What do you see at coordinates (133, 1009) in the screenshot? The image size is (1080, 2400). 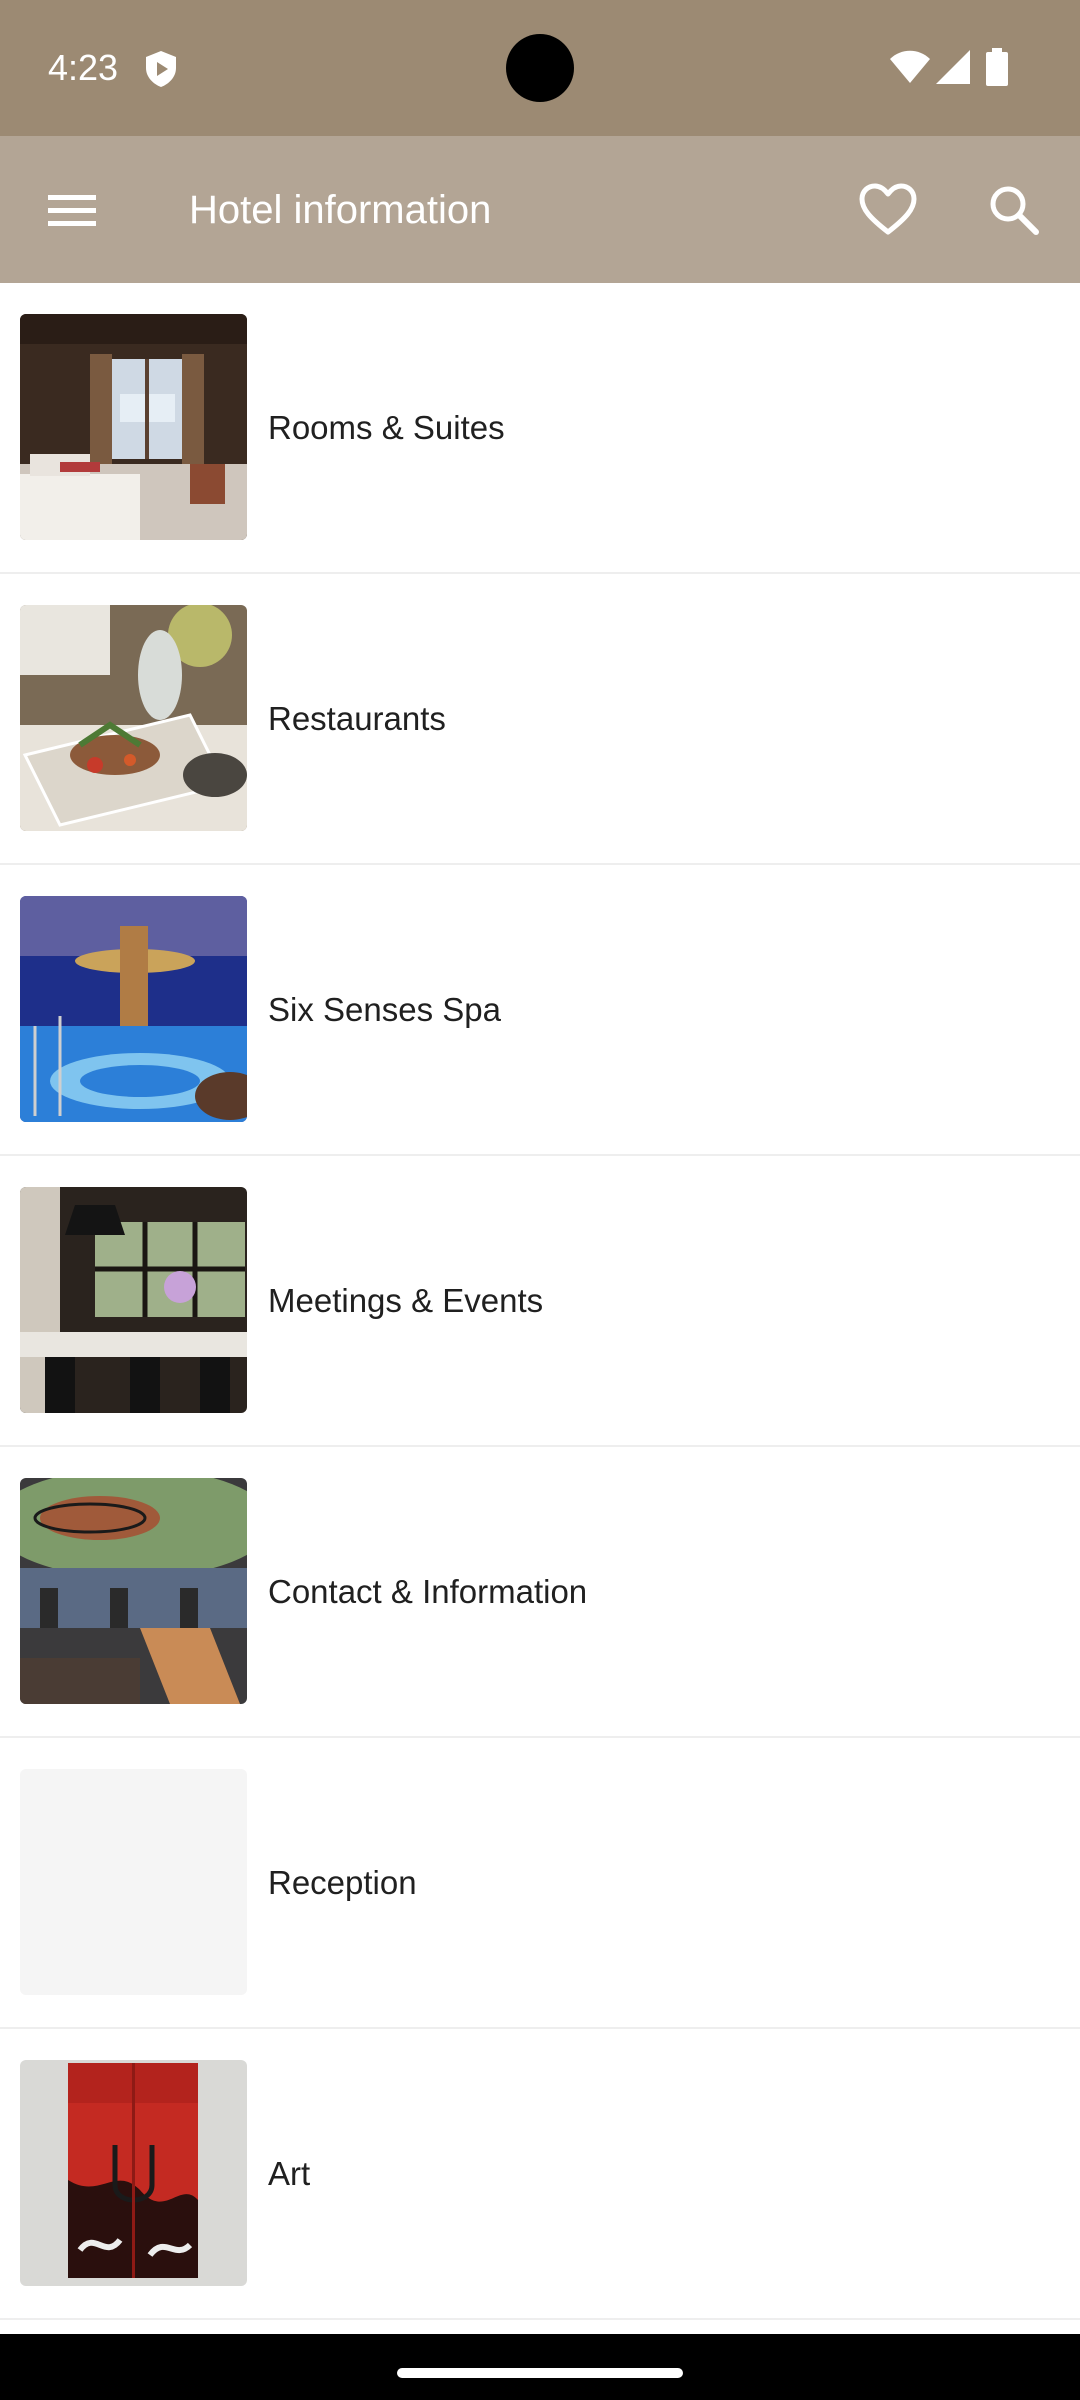 I see `six-senses-spa-thumbnail` at bounding box center [133, 1009].